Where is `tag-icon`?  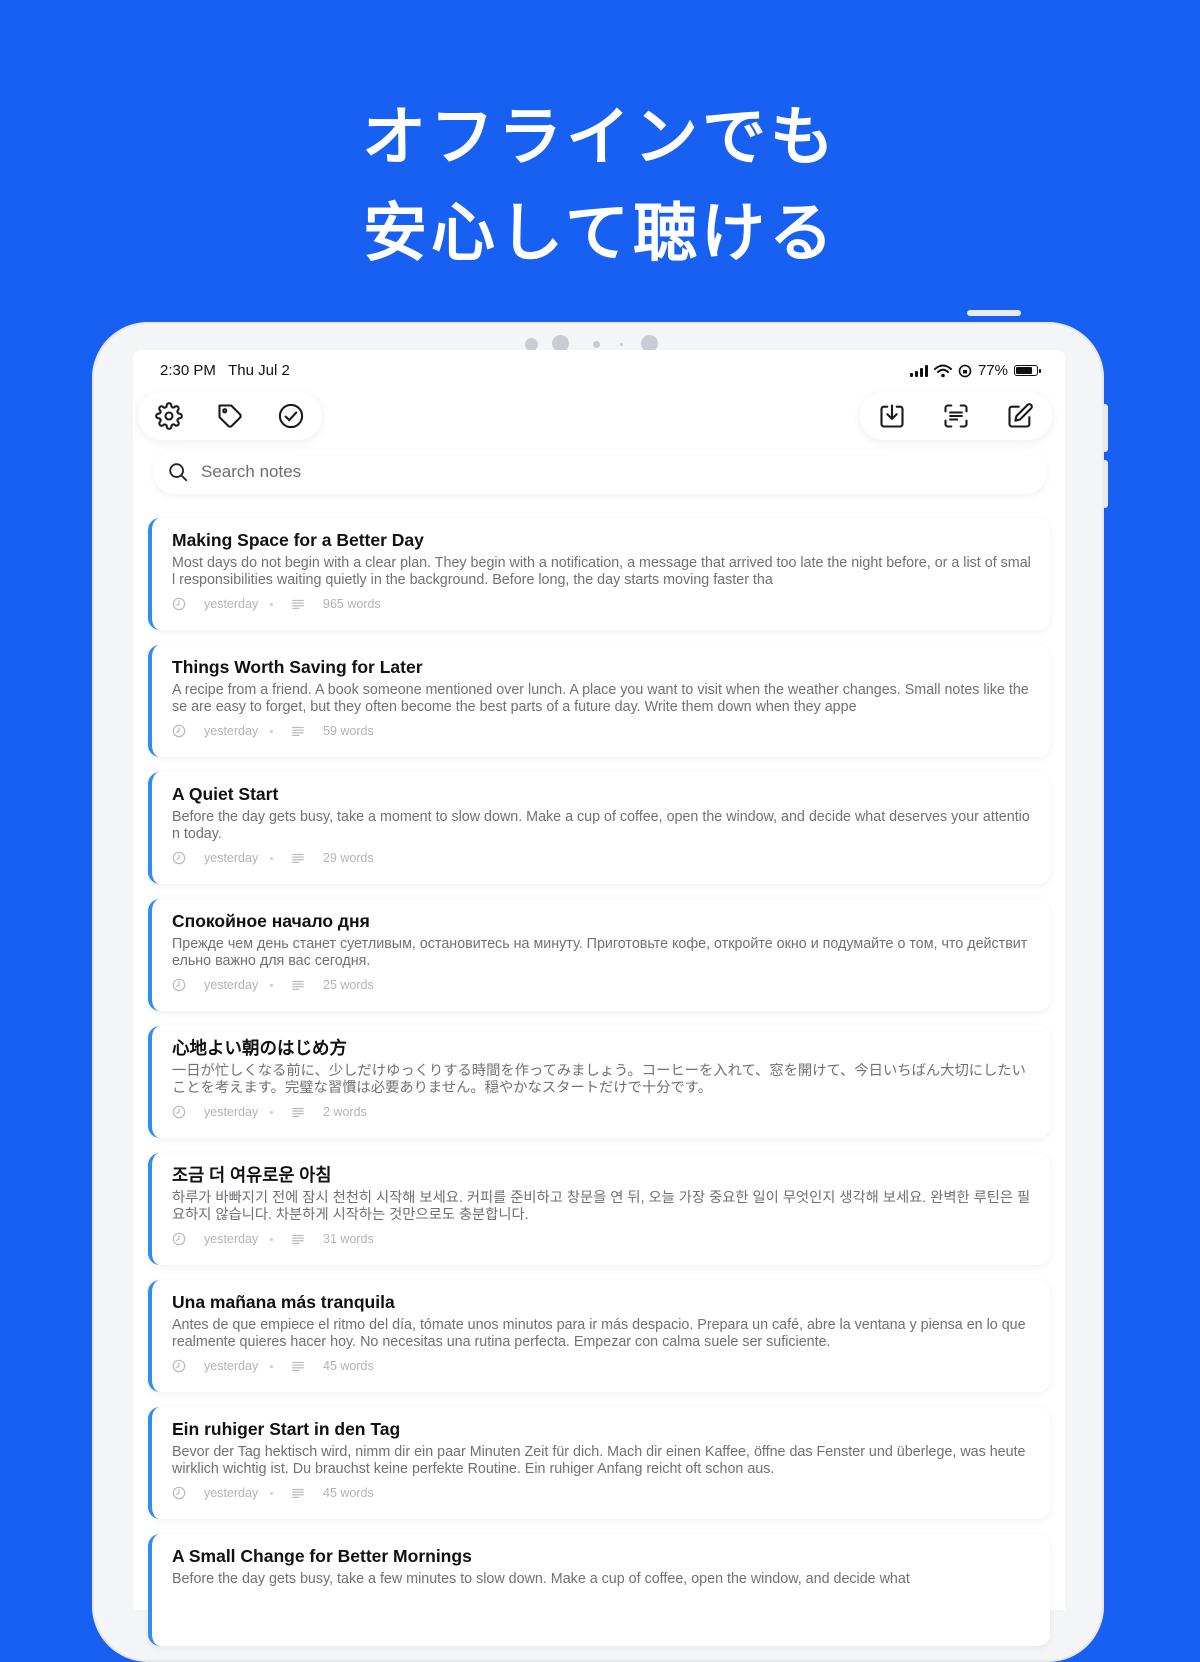 tag-icon is located at coordinates (230, 416).